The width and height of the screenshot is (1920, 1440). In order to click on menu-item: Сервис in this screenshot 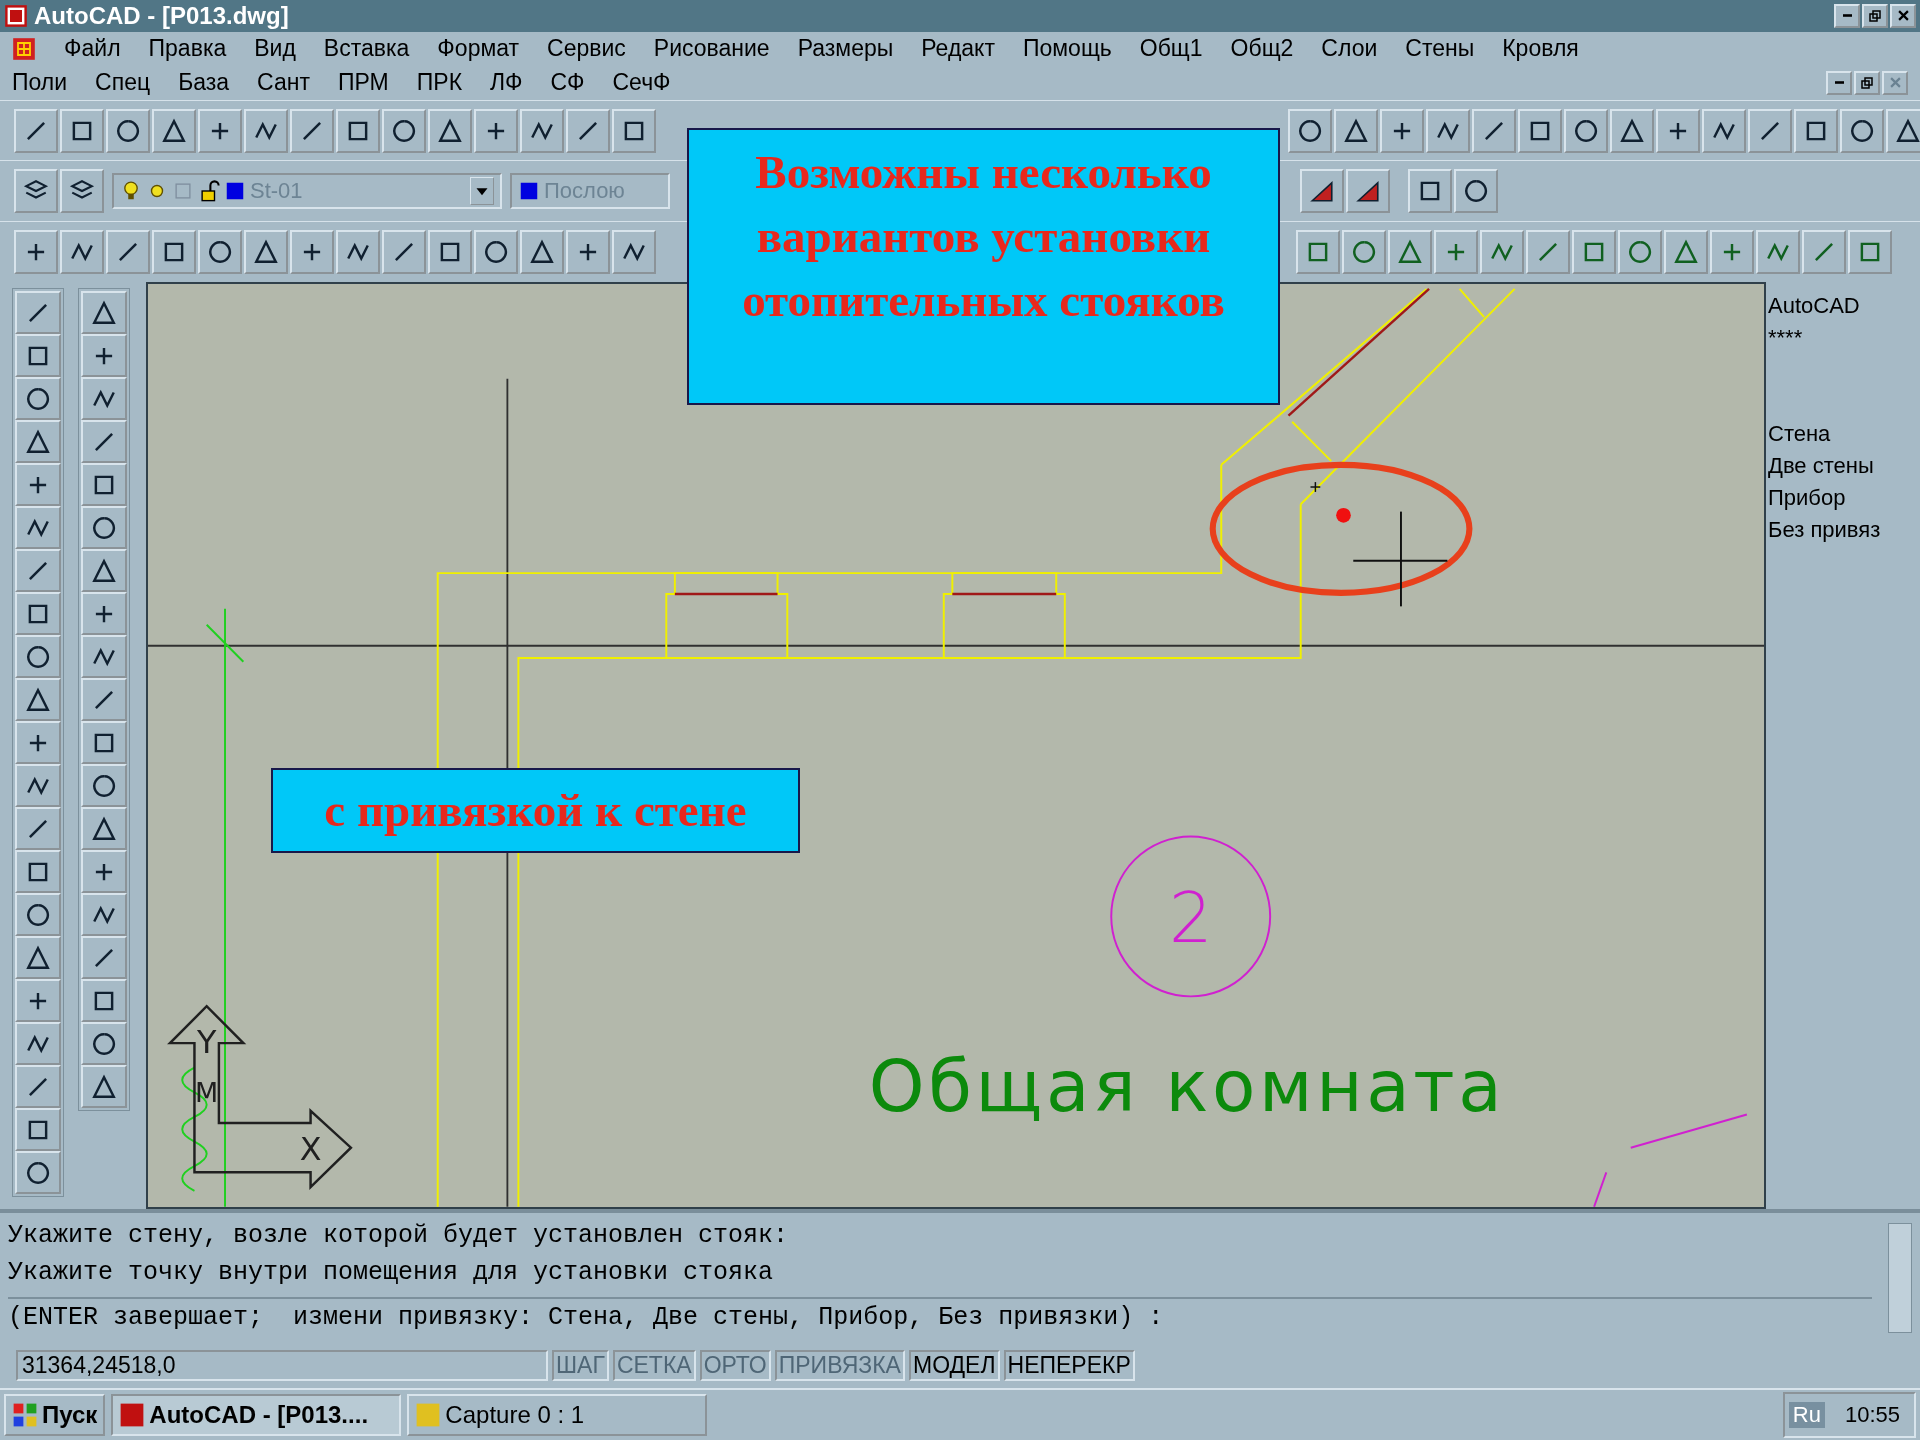, I will do `click(586, 49)`.